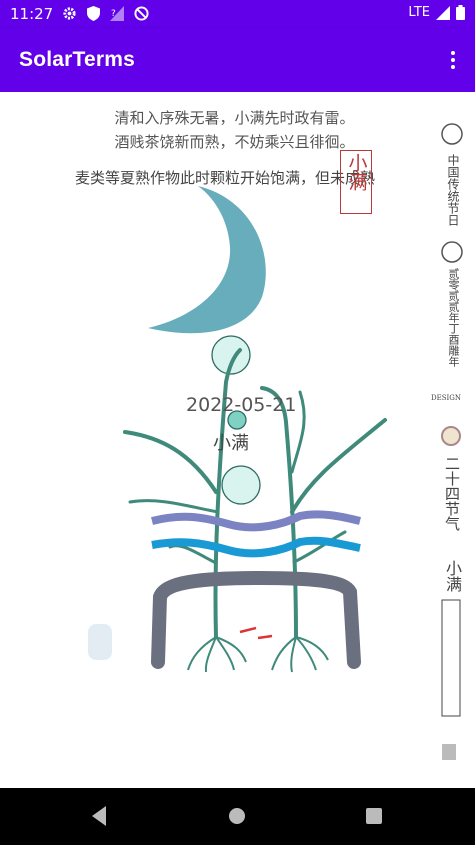 This screenshot has height=845, width=475. I want to click on signal-icon, so click(443, 12).